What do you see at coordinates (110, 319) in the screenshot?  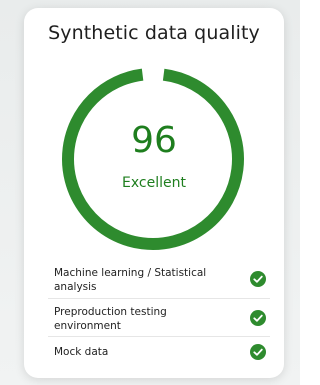 I see `feature-label: Preproduction testing environment` at bounding box center [110, 319].